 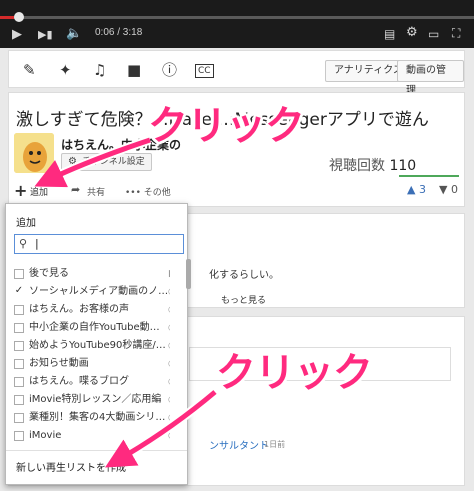 What do you see at coordinates (294, 373) in the screenshot?
I see `click-annotation-2: クリック` at bounding box center [294, 373].